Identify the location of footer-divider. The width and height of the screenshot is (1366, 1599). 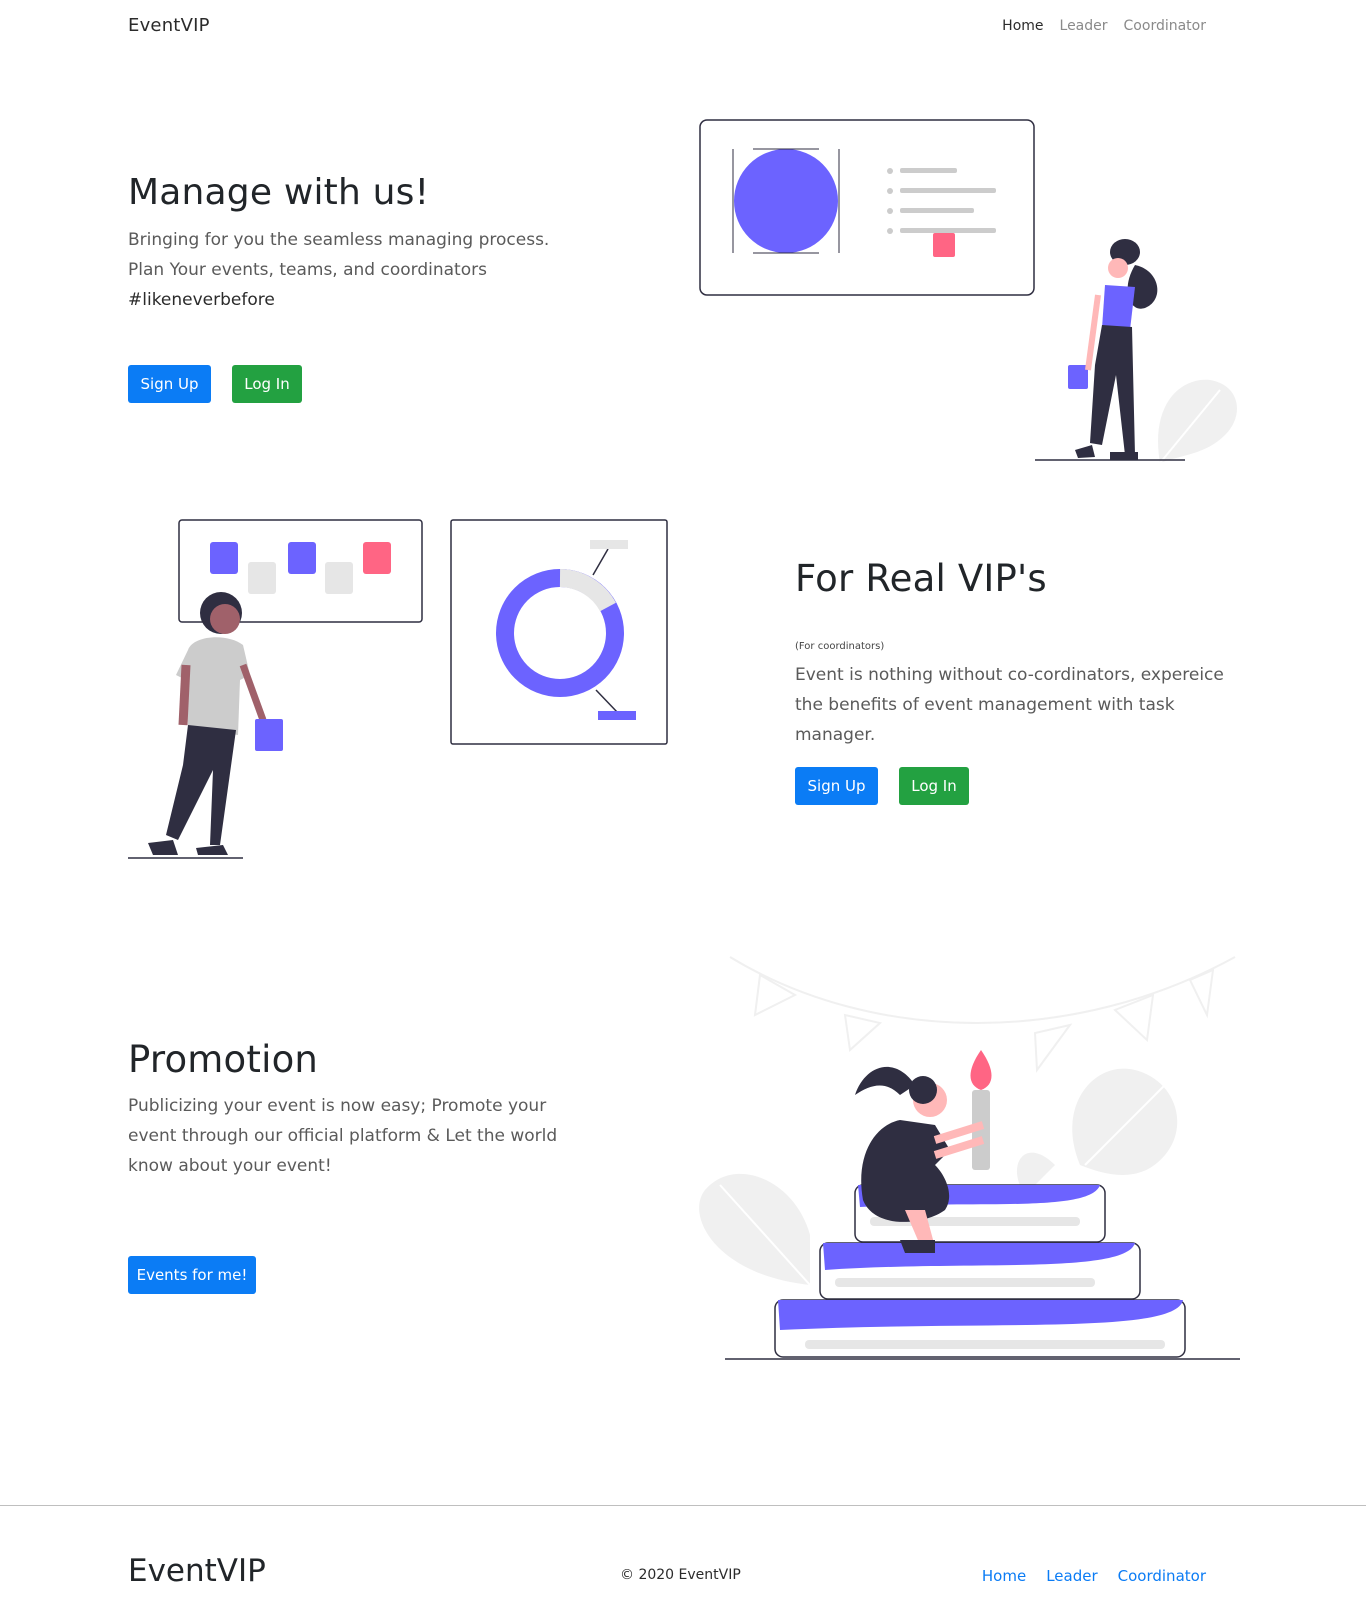
(683, 1505).